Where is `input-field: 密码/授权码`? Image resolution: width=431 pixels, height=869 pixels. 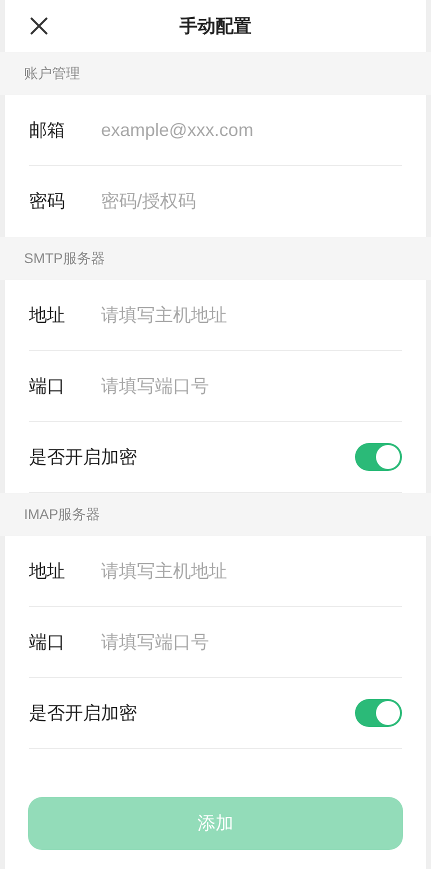 input-field: 密码/授权码 is located at coordinates (251, 202).